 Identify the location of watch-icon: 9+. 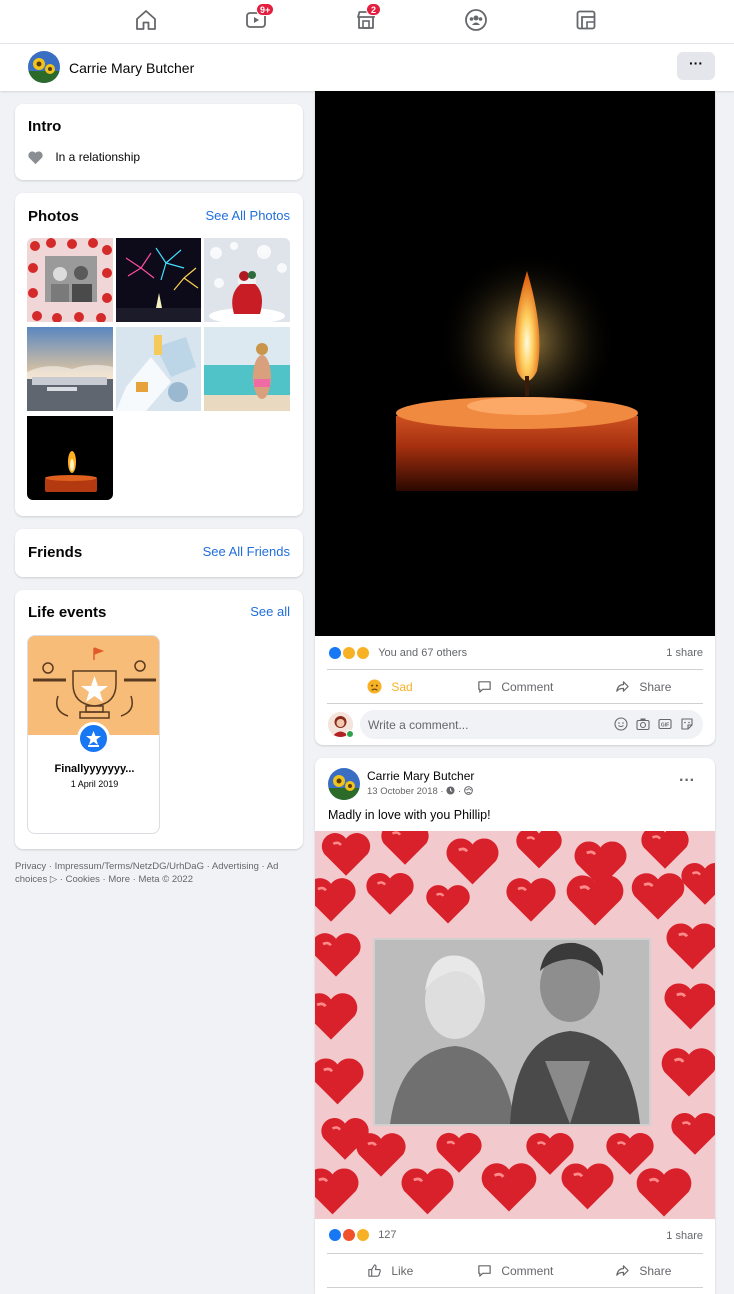
(259, 17).